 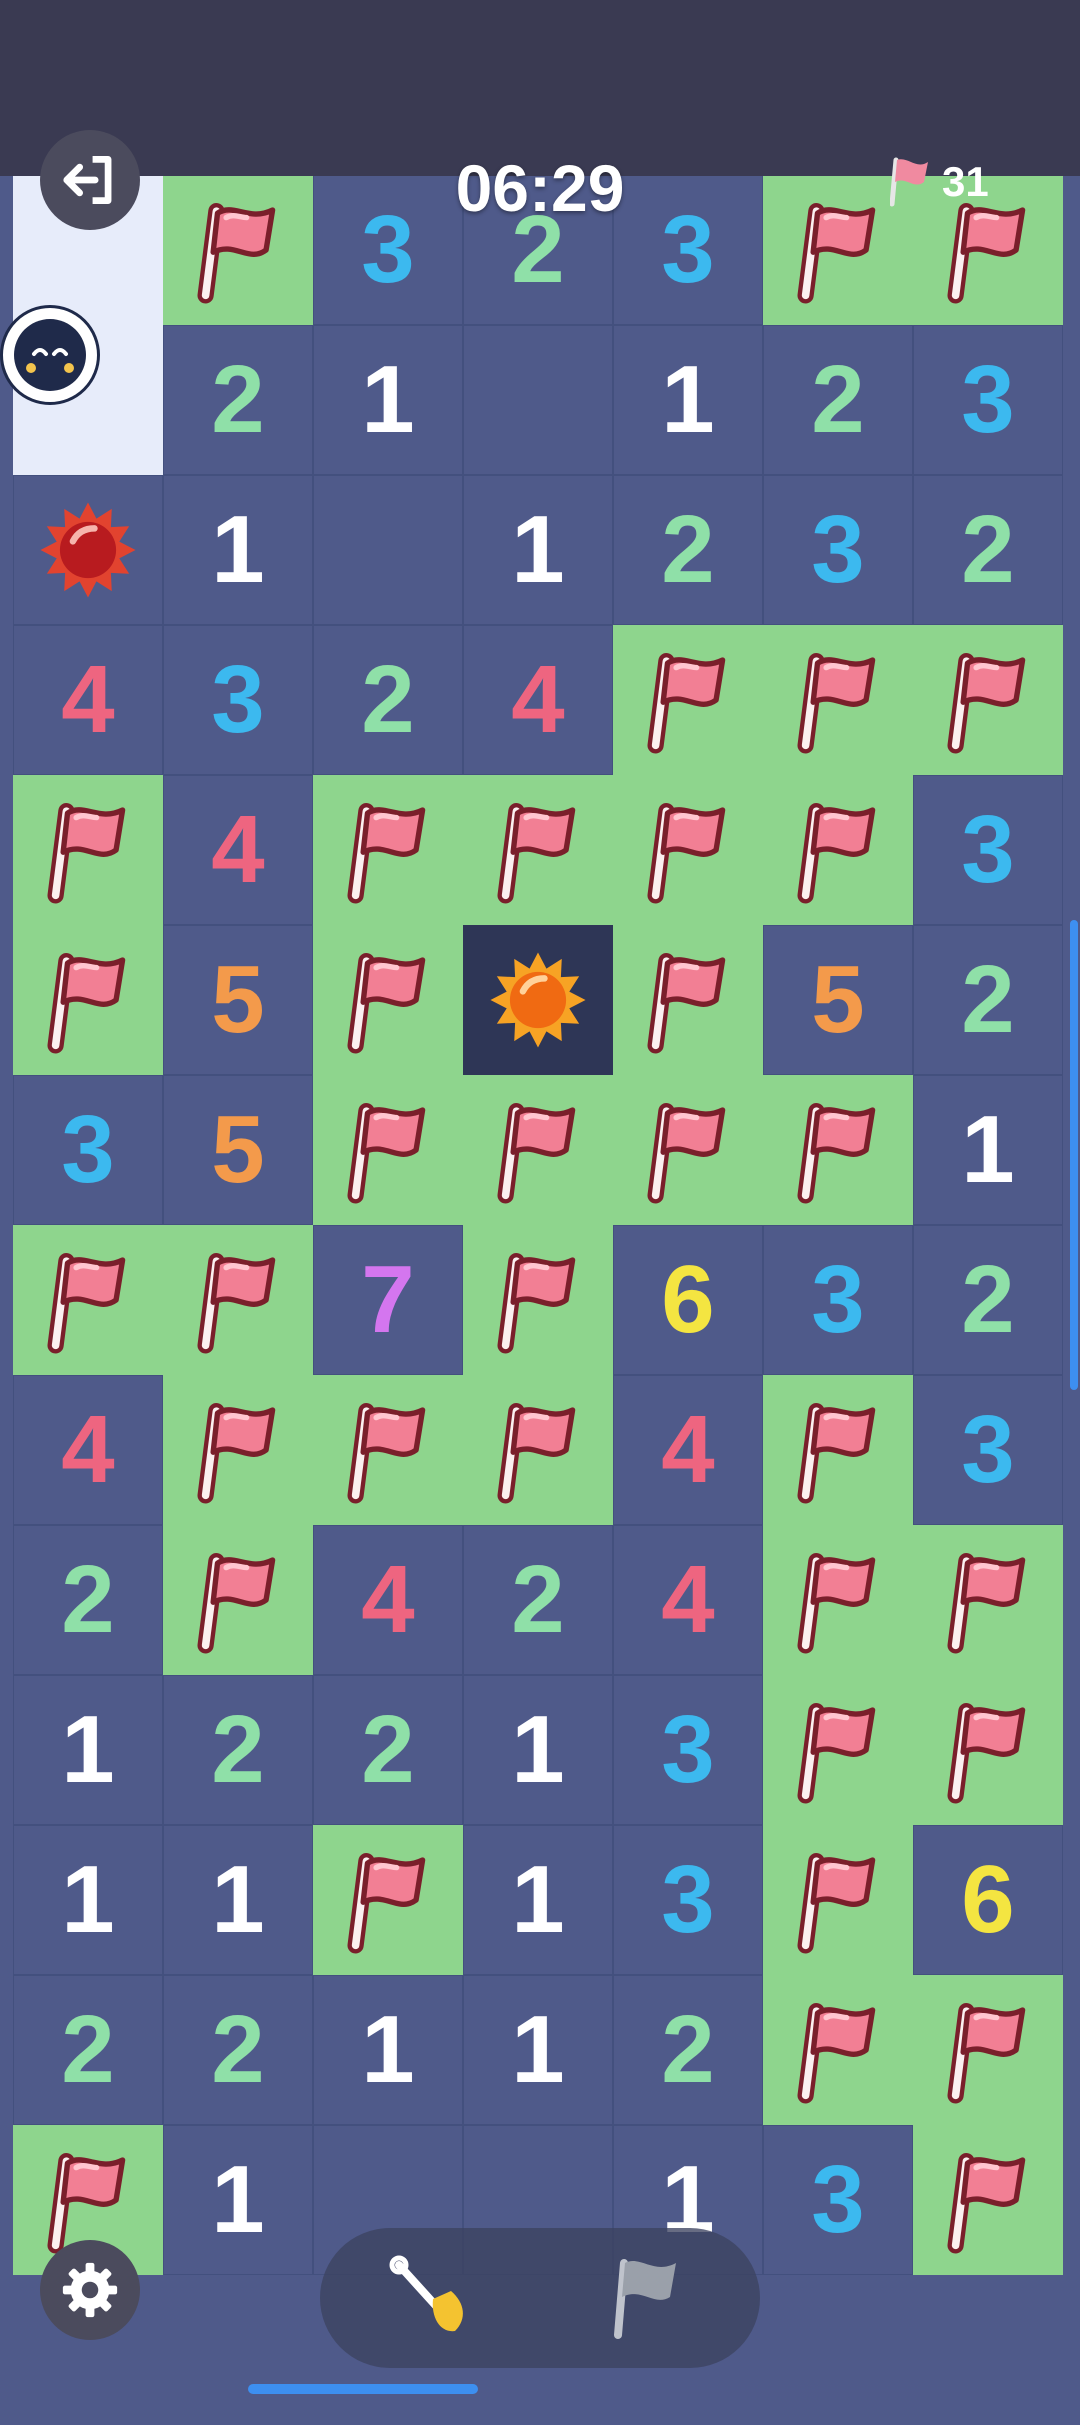 I want to click on dig-tool-button, so click(x=430, y=2298).